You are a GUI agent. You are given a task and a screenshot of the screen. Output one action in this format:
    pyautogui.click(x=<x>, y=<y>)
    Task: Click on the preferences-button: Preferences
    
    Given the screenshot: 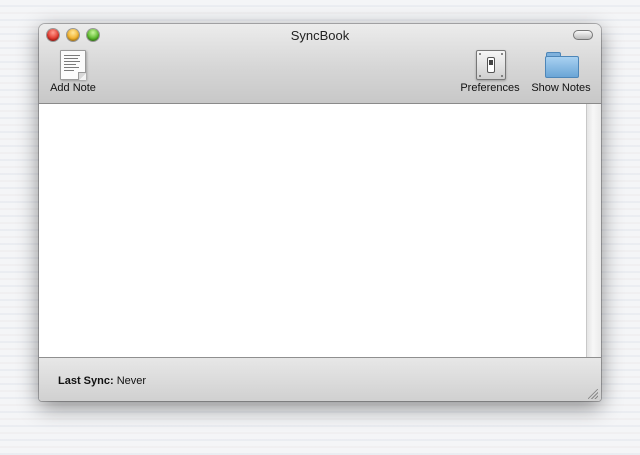 What is the action you would take?
    pyautogui.click(x=490, y=72)
    